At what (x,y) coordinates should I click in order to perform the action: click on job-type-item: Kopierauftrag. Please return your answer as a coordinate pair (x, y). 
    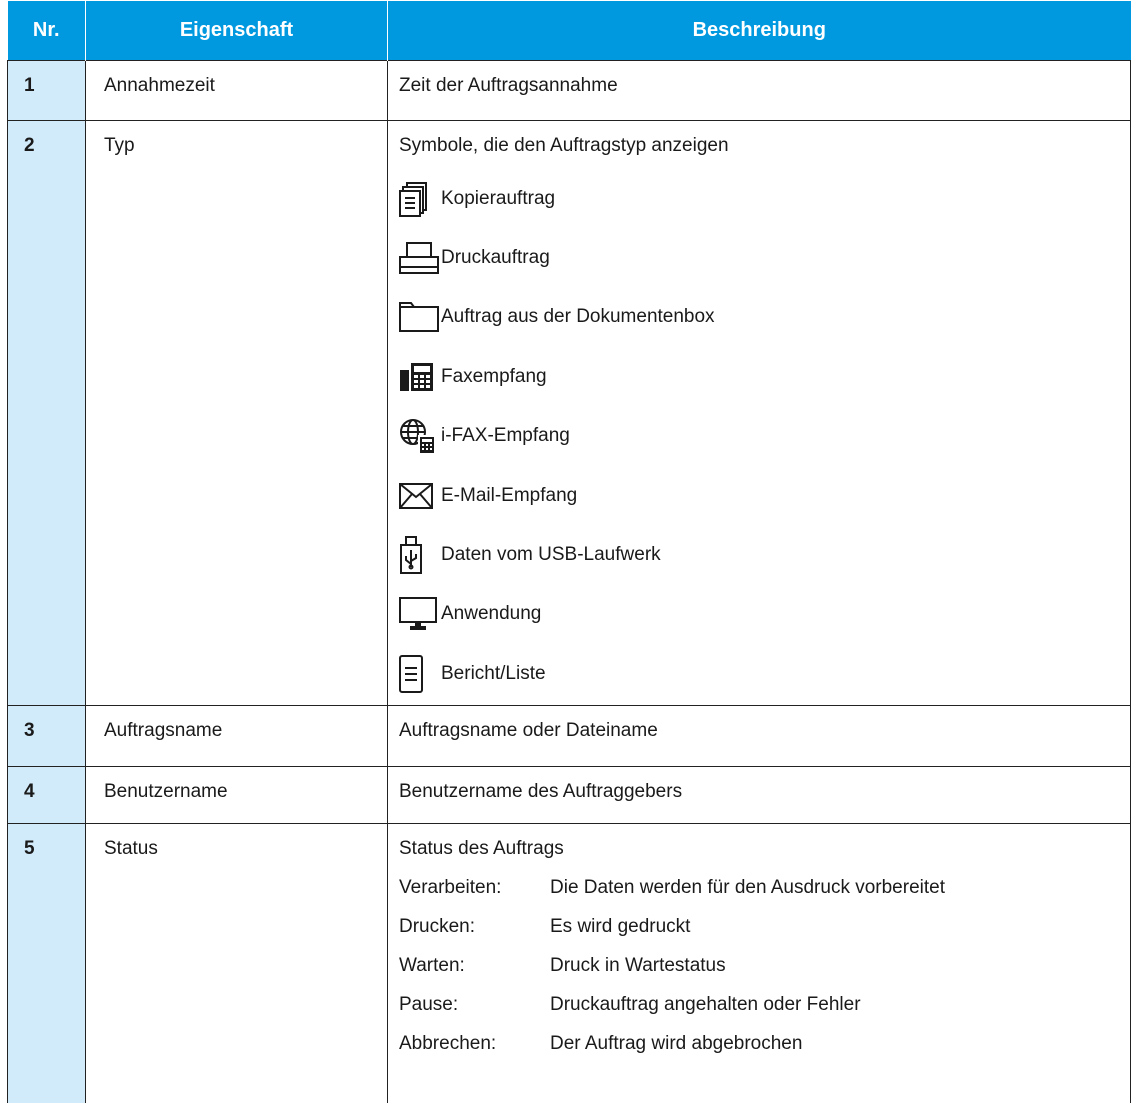
    Looking at the image, I should click on (764, 198).